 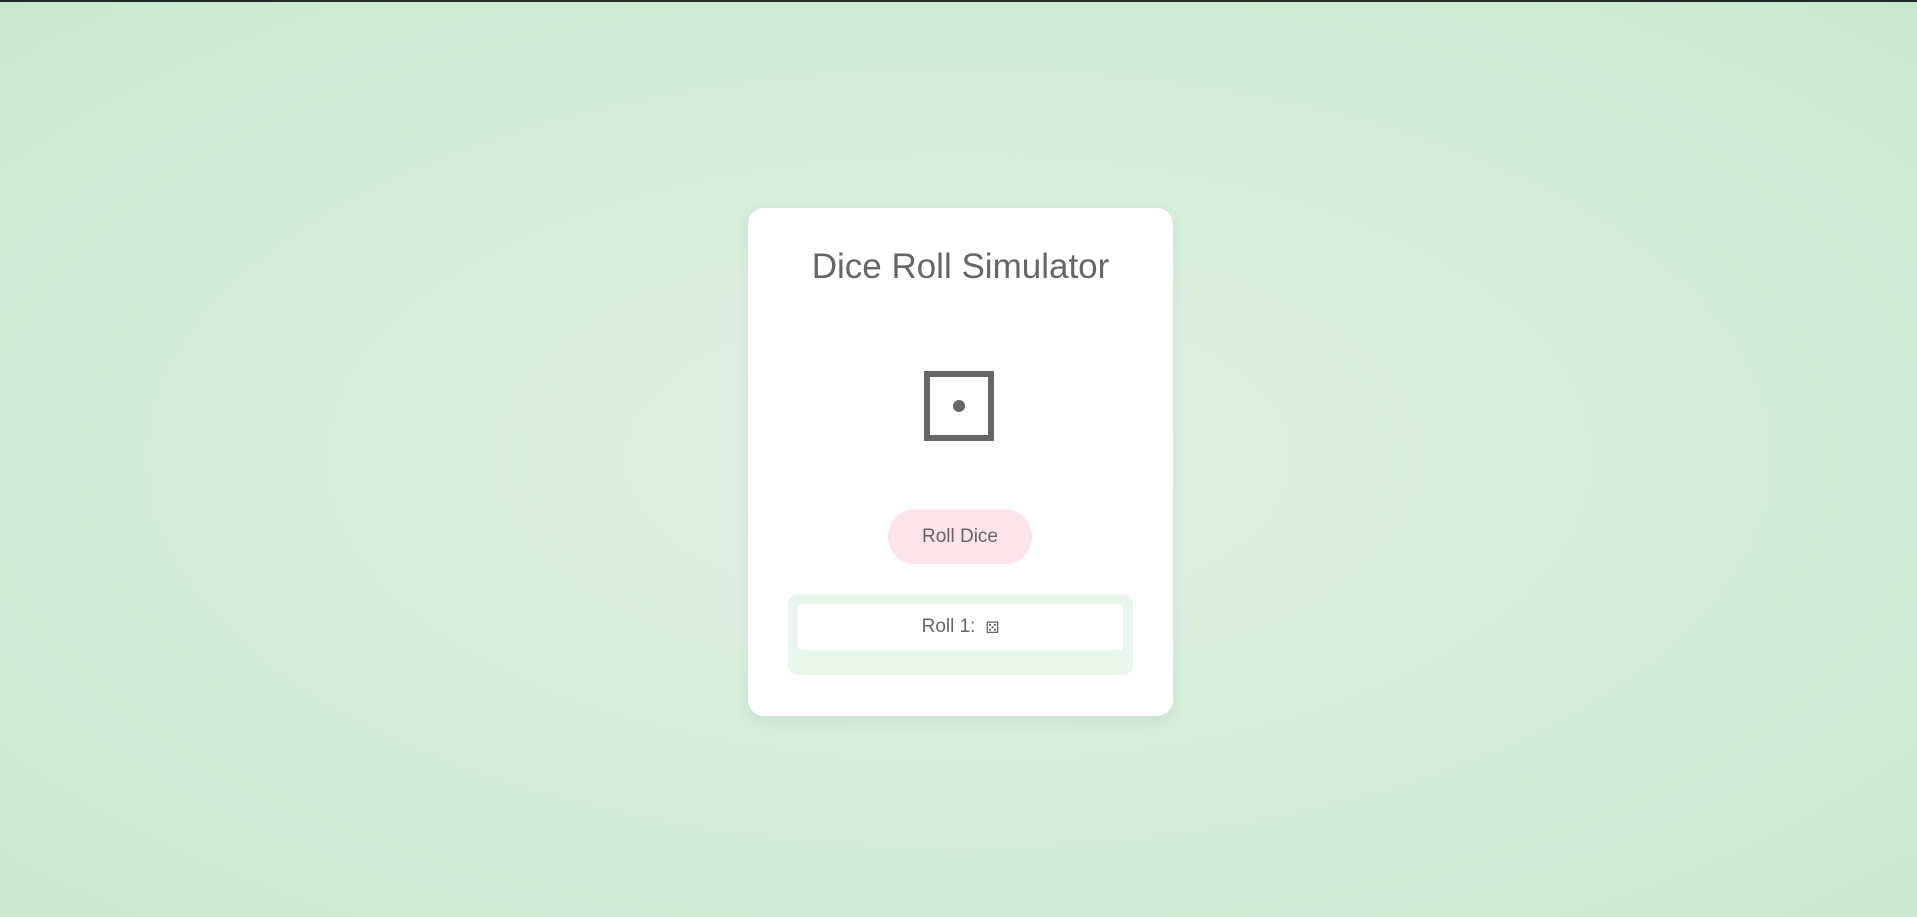 I want to click on roll-history: Roll 1: ⚄, so click(x=960, y=634).